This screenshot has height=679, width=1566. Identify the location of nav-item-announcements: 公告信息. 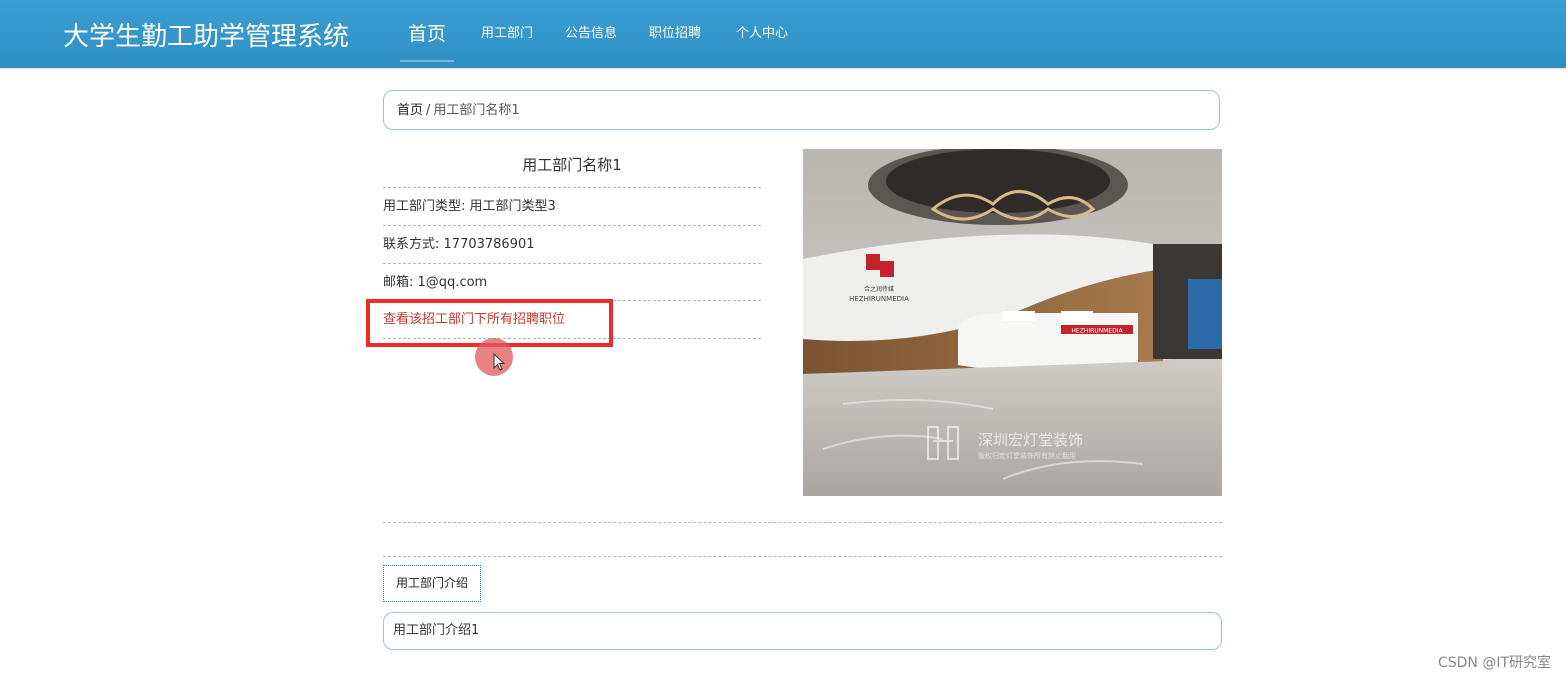
(591, 34).